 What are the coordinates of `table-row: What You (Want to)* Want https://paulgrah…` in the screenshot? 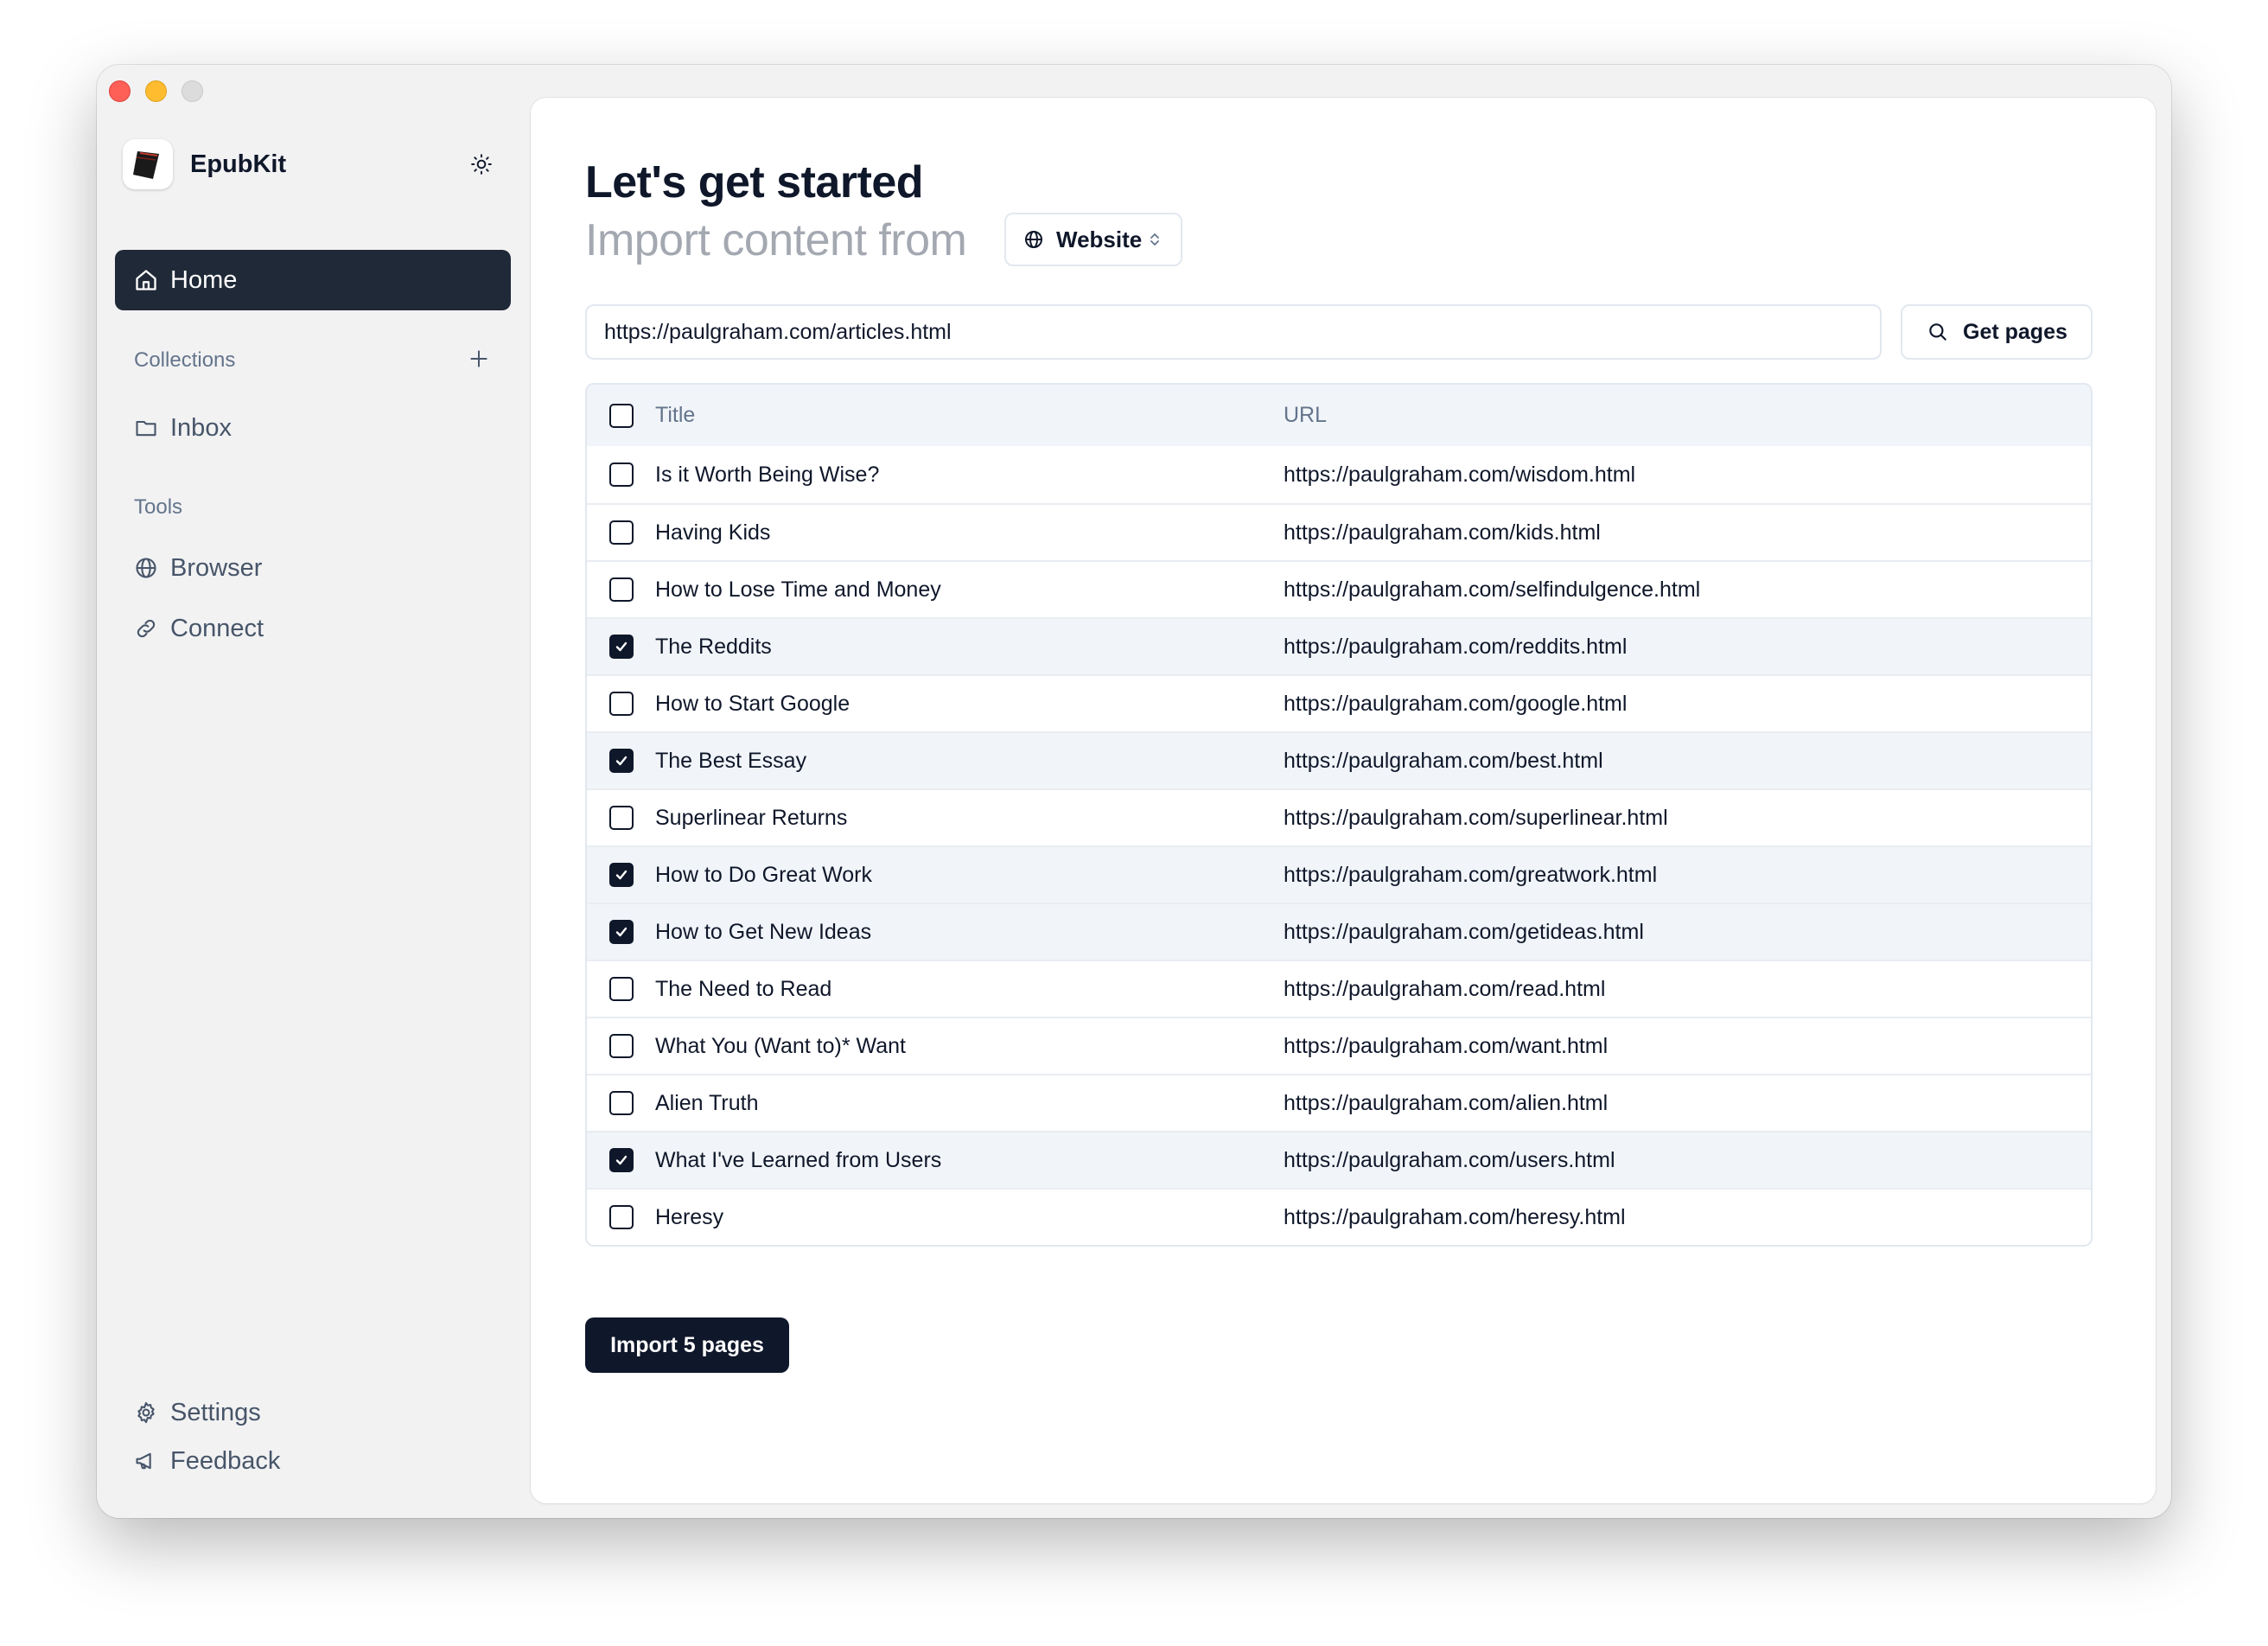 It's located at (1339, 1045).